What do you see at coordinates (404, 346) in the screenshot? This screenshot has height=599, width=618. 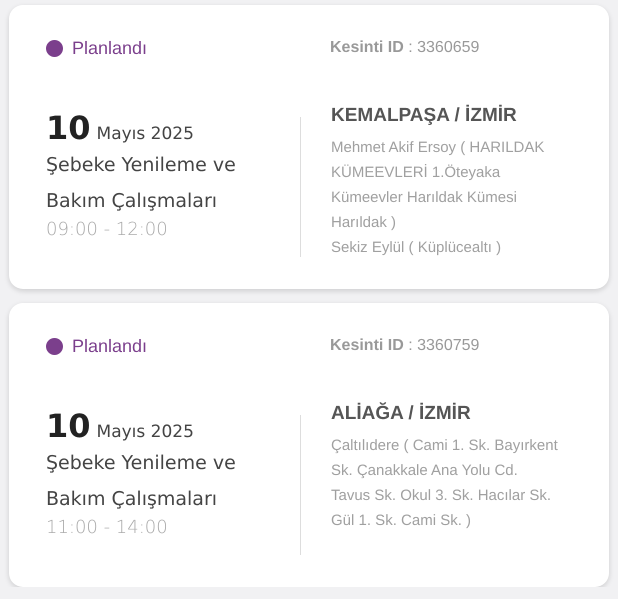 I see `outage-id: Kesinti ID : 3360759` at bounding box center [404, 346].